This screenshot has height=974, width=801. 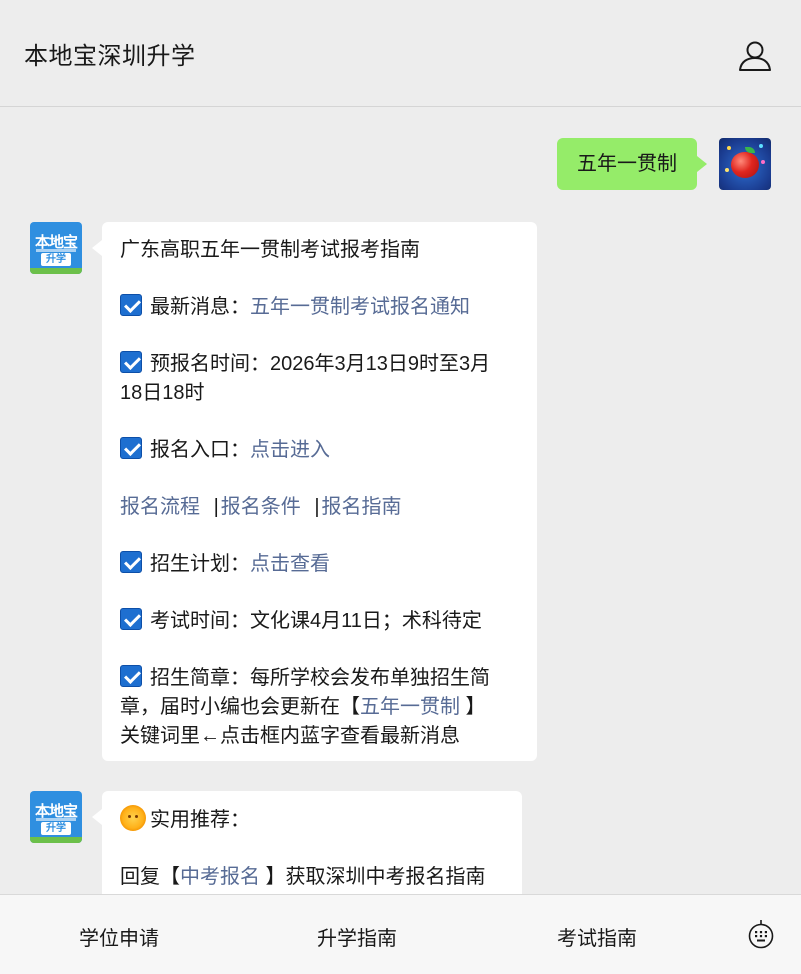 What do you see at coordinates (320, 364) in the screenshot?
I see `prereg-text-1: 预报名时间：2026年3月13日9时至3月` at bounding box center [320, 364].